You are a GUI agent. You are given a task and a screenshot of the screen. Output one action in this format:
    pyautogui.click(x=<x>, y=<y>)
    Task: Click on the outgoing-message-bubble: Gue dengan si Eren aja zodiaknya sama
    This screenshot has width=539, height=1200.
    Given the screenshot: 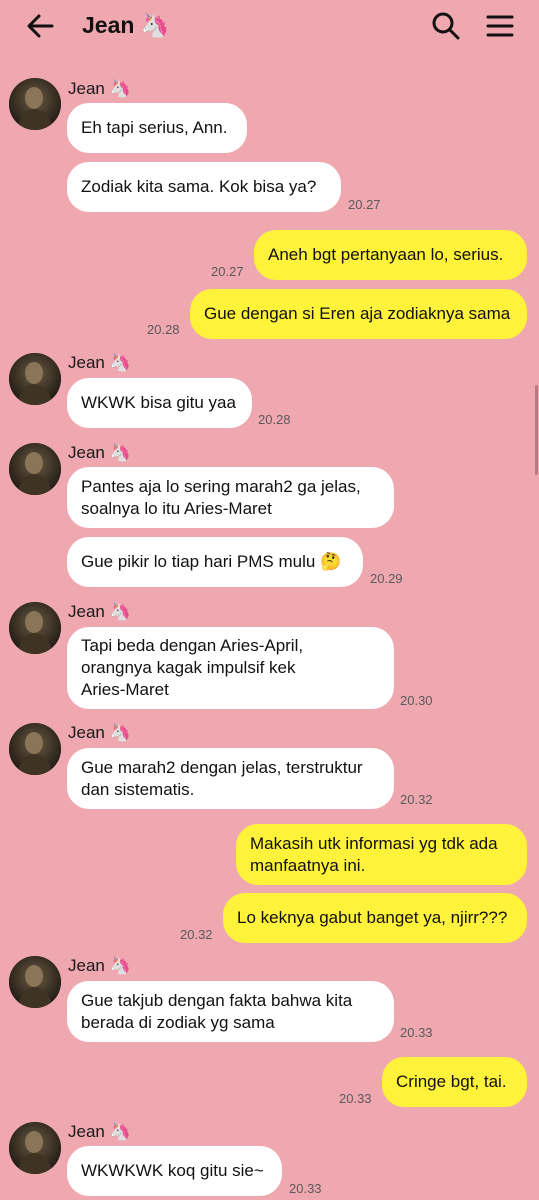 What is the action you would take?
    pyautogui.click(x=358, y=314)
    